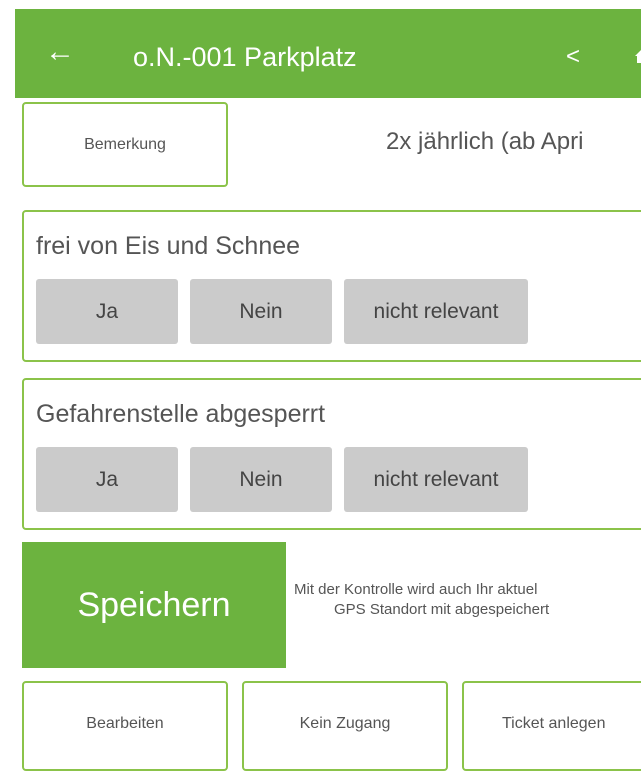 Image resolution: width=641 pixels, height=771 pixels. What do you see at coordinates (416, 589) in the screenshot?
I see `gps-note-line-1: Mit der Kontrolle wird auch Ihr aktuel` at bounding box center [416, 589].